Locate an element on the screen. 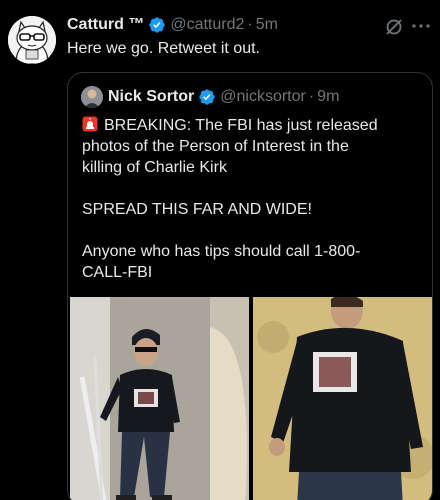 The height and width of the screenshot is (500, 440). quoted-text-line-5: Anyone who has tips should call 1-800- is located at coordinates (221, 251).